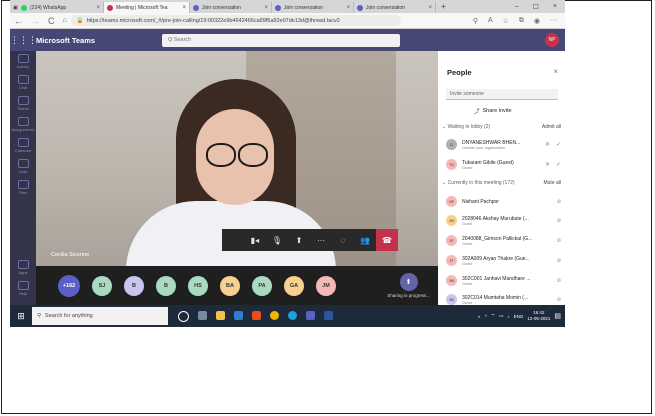 The image size is (655, 416). Describe the element at coordinates (14, 7) in the screenshot. I see `window-menu-icon: ▣` at that location.